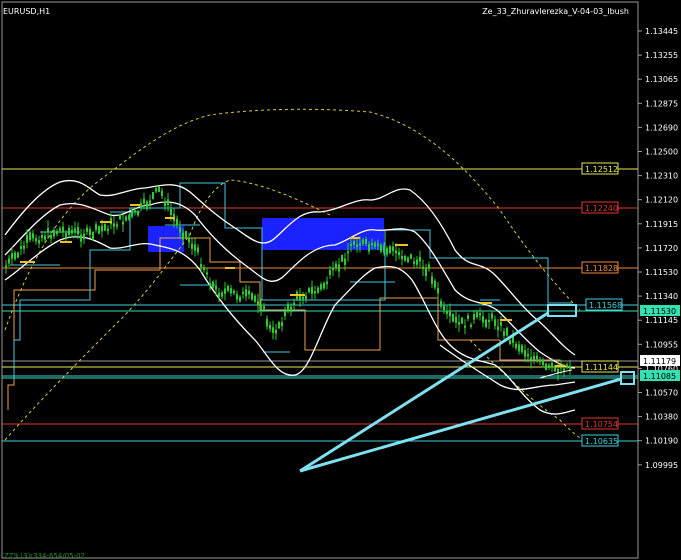  Describe the element at coordinates (555, 11) in the screenshot. I see `indicator-name-label: Ze_33_Zhuravlerezka_V-04-03_Ibush` at that location.